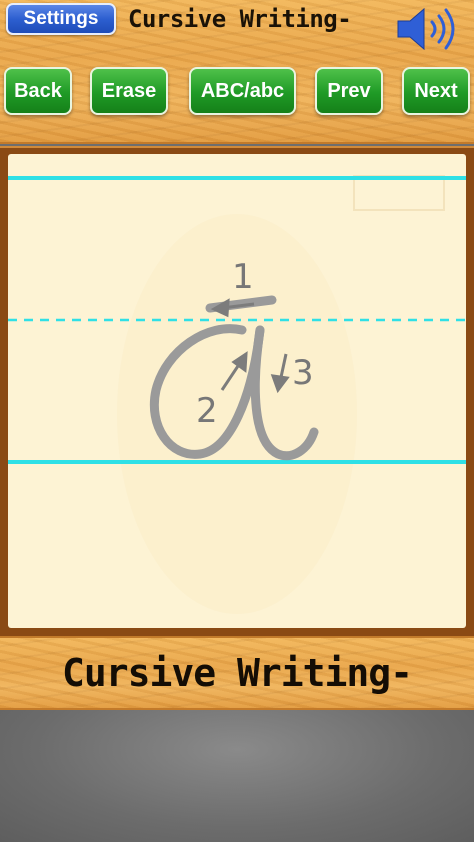 The image size is (474, 842). What do you see at coordinates (38, 91) in the screenshot?
I see `back-button: Back` at bounding box center [38, 91].